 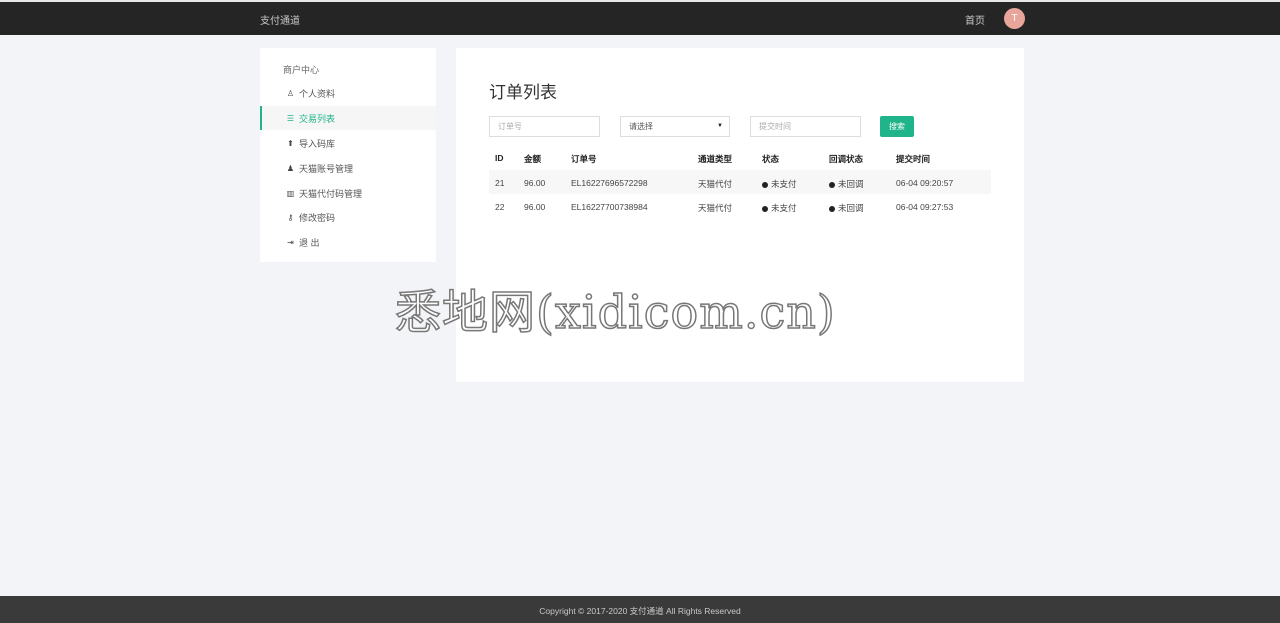 What do you see at coordinates (533, 159) in the screenshot?
I see `column-header: 金额` at bounding box center [533, 159].